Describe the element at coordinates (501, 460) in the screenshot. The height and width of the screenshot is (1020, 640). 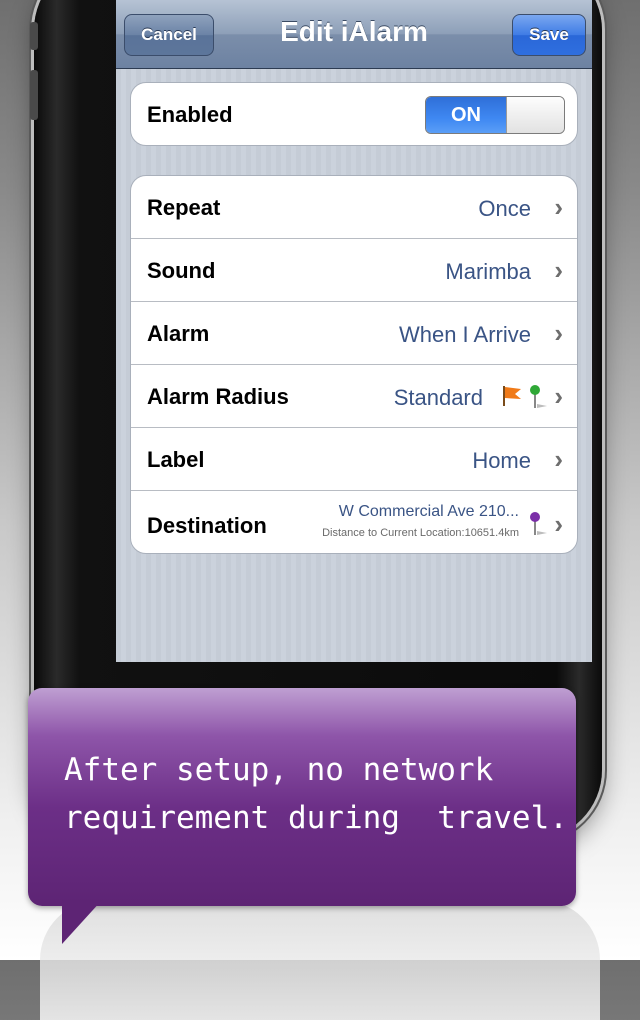
I see `row-value: Home` at that location.